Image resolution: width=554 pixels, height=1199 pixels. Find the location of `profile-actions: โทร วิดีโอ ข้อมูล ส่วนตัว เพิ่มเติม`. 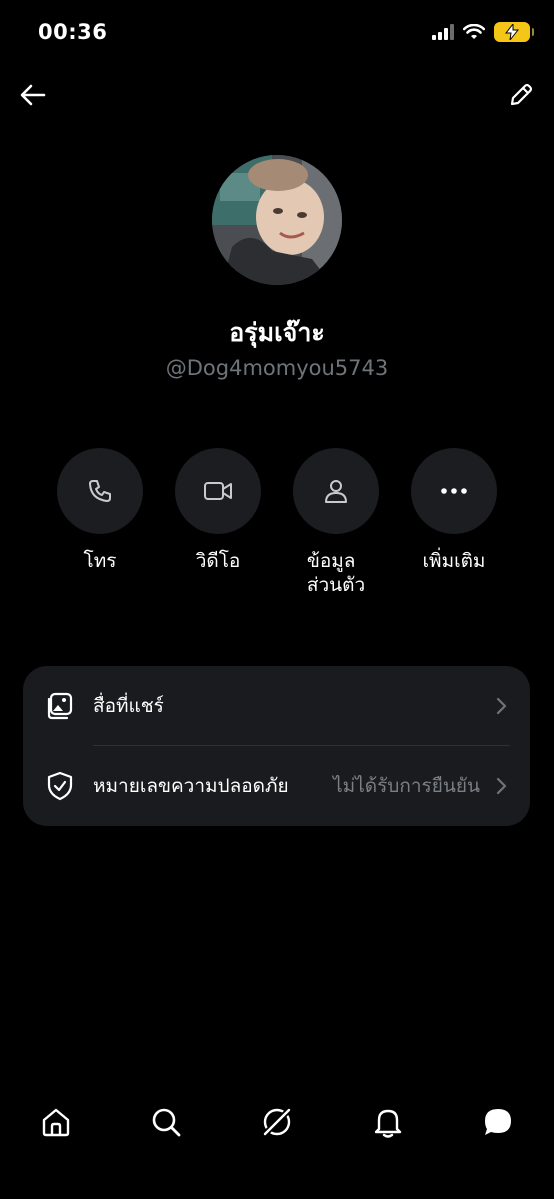

profile-actions: โทร วิดีโอ ข้อมูล ส่วนตัว เพิ่มเติม is located at coordinates (277, 528).